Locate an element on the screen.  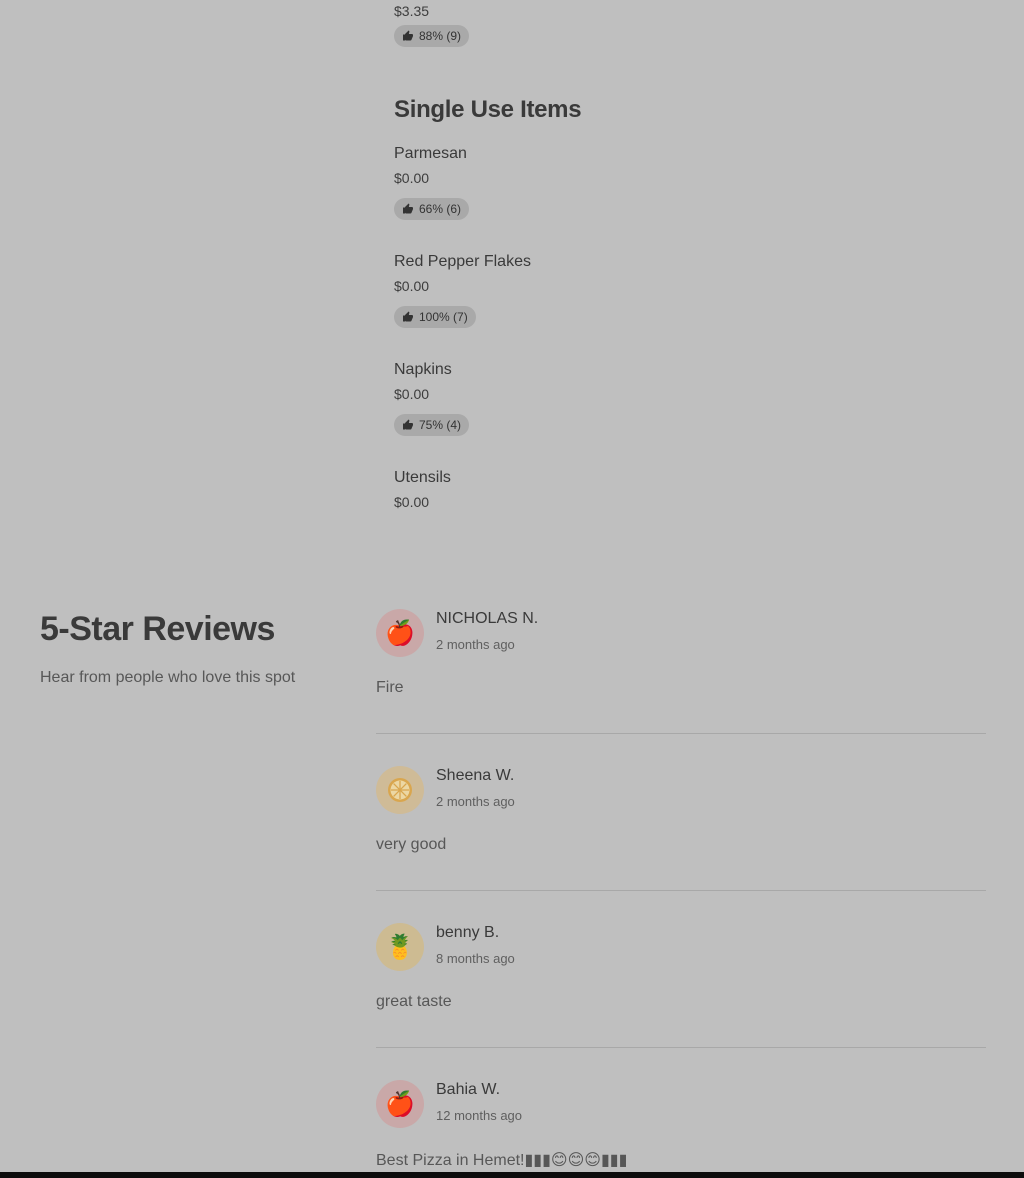
reviewer-name: NICHOLAS N. is located at coordinates (487, 618).